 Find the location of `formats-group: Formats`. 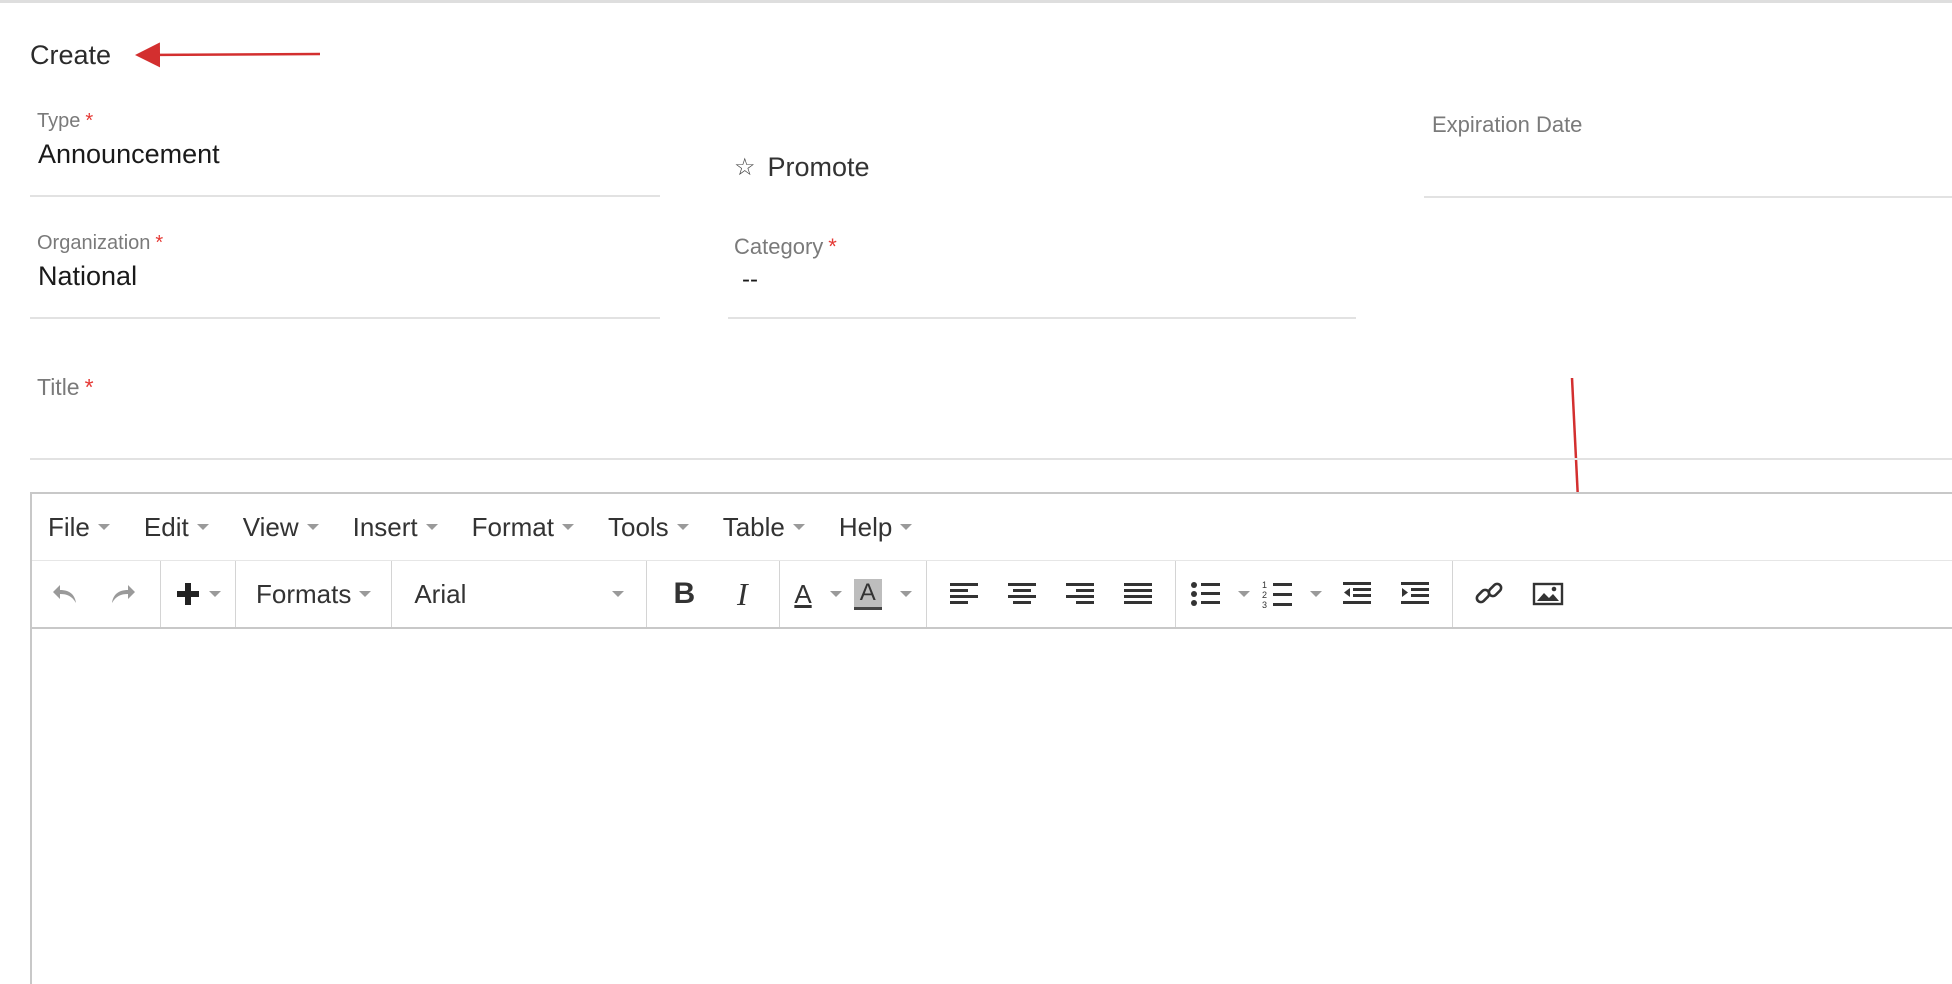

formats-group: Formats is located at coordinates (314, 594).